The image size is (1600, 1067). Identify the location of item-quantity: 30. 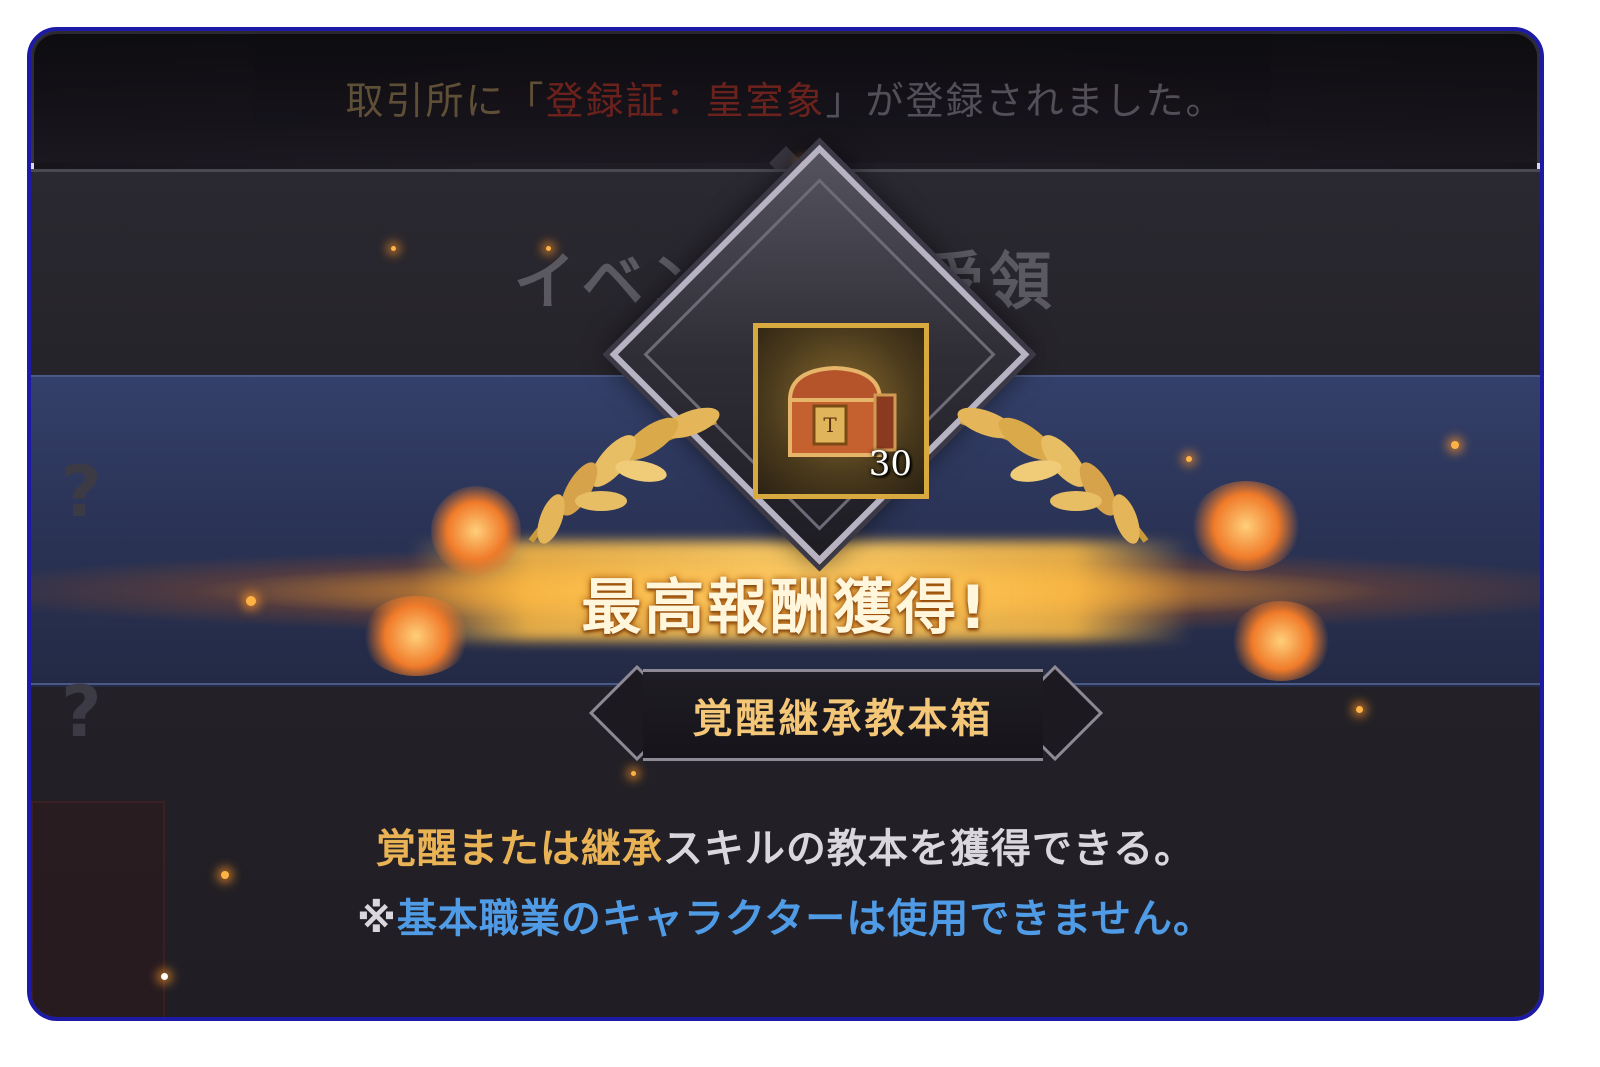
(890, 464).